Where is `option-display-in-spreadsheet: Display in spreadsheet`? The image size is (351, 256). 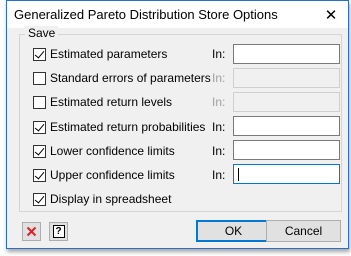 option-display-in-spreadsheet: Display in spreadsheet is located at coordinates (102, 199).